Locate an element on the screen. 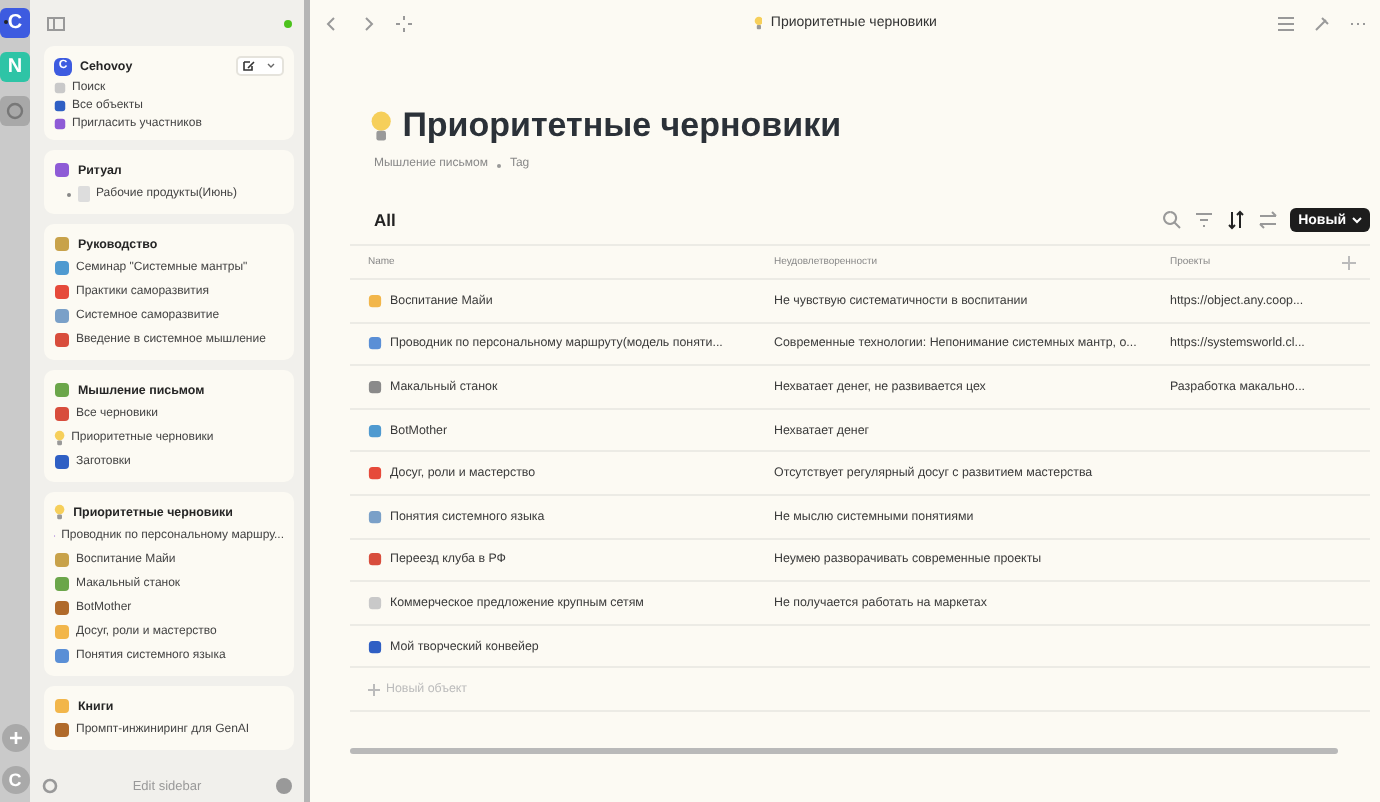 The width and height of the screenshot is (1380, 802). view-tab: All is located at coordinates (385, 220).